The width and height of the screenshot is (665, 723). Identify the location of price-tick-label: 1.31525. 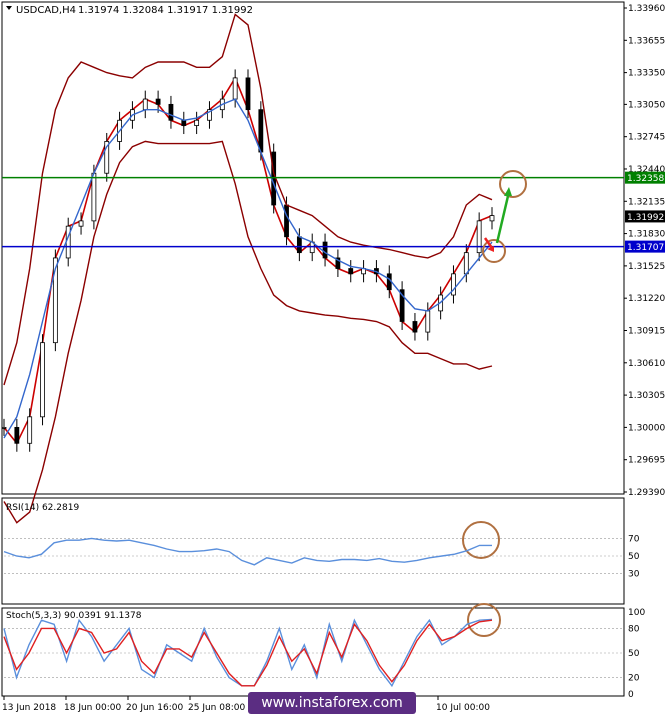
(646, 267).